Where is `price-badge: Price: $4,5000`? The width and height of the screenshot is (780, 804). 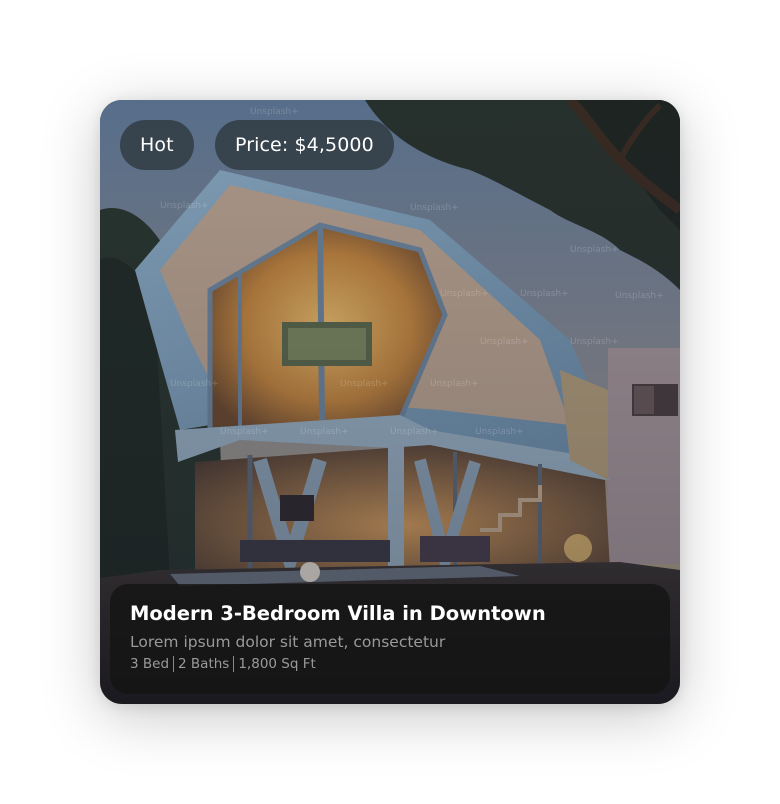 price-badge: Price: $4,5000 is located at coordinates (304, 145).